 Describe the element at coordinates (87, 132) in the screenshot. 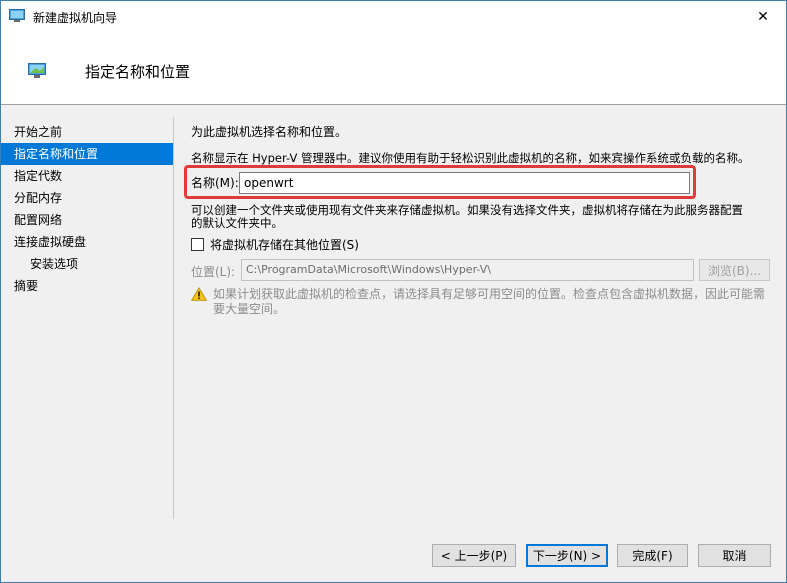

I see `nav-item-before-you-begin: 开始之前` at that location.